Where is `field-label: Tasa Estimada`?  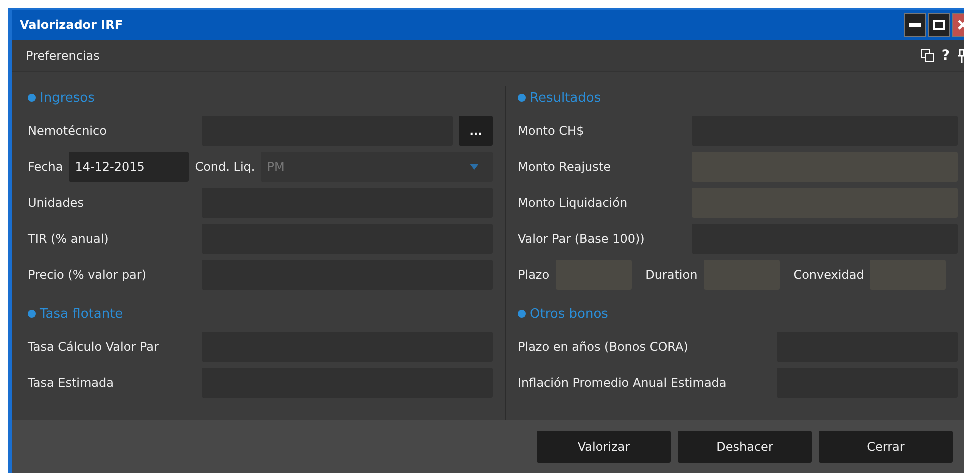 field-label: Tasa Estimada is located at coordinates (72, 383).